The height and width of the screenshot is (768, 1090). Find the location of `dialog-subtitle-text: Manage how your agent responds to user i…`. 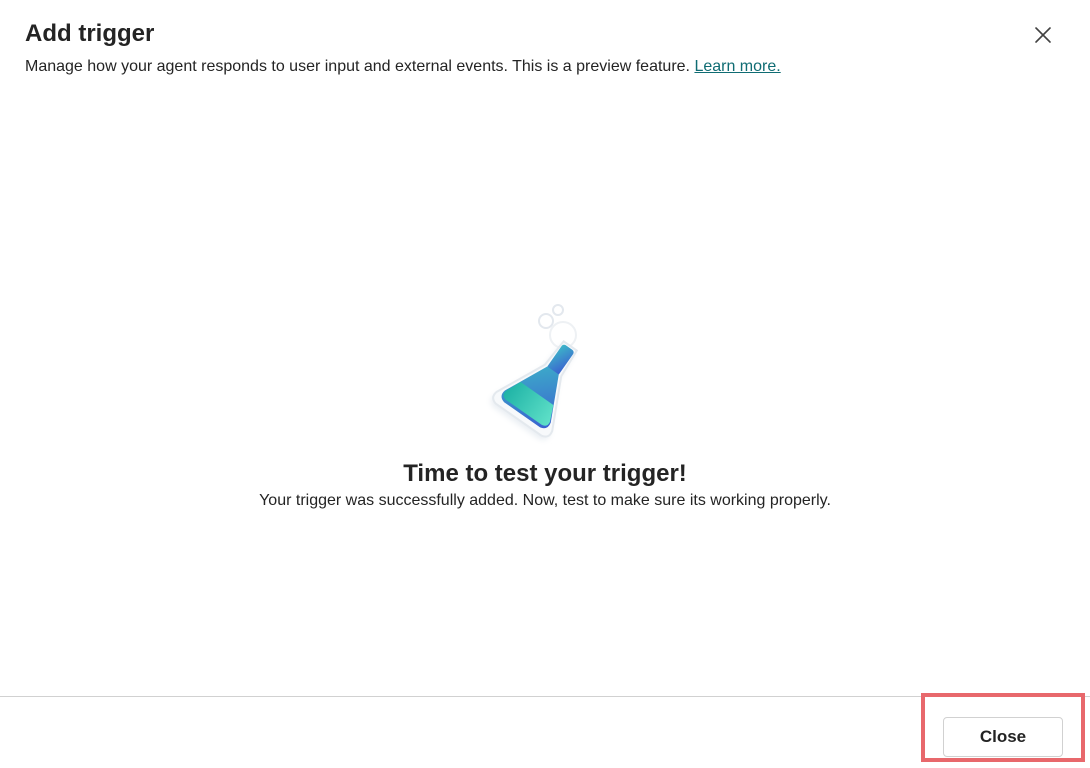

dialog-subtitle-text: Manage how your agent responds to user i… is located at coordinates (357, 66).